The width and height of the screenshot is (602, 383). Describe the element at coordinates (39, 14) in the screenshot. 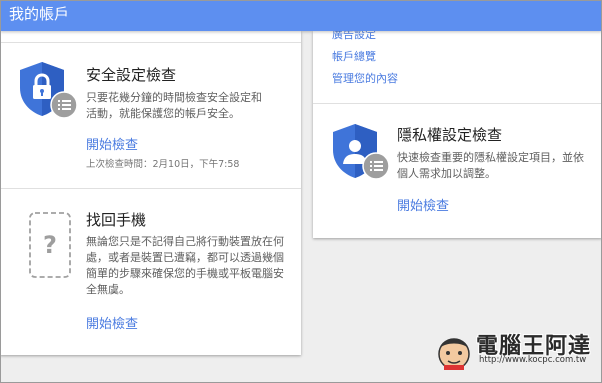

I see `page-title: 我的帳戶` at that location.